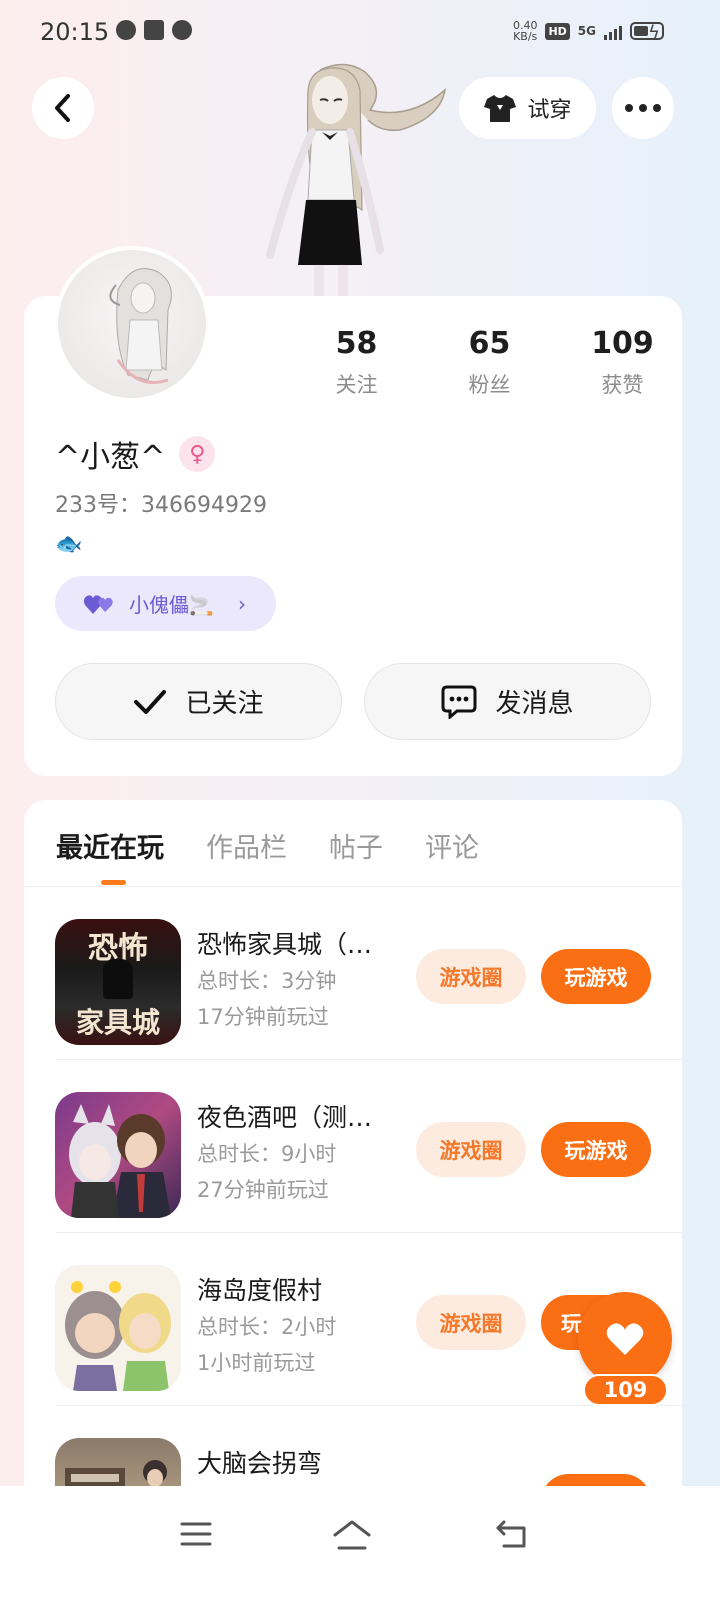 The width and height of the screenshot is (720, 1600). What do you see at coordinates (356, 845) in the screenshot?
I see `tab-posts: 帖子` at bounding box center [356, 845].